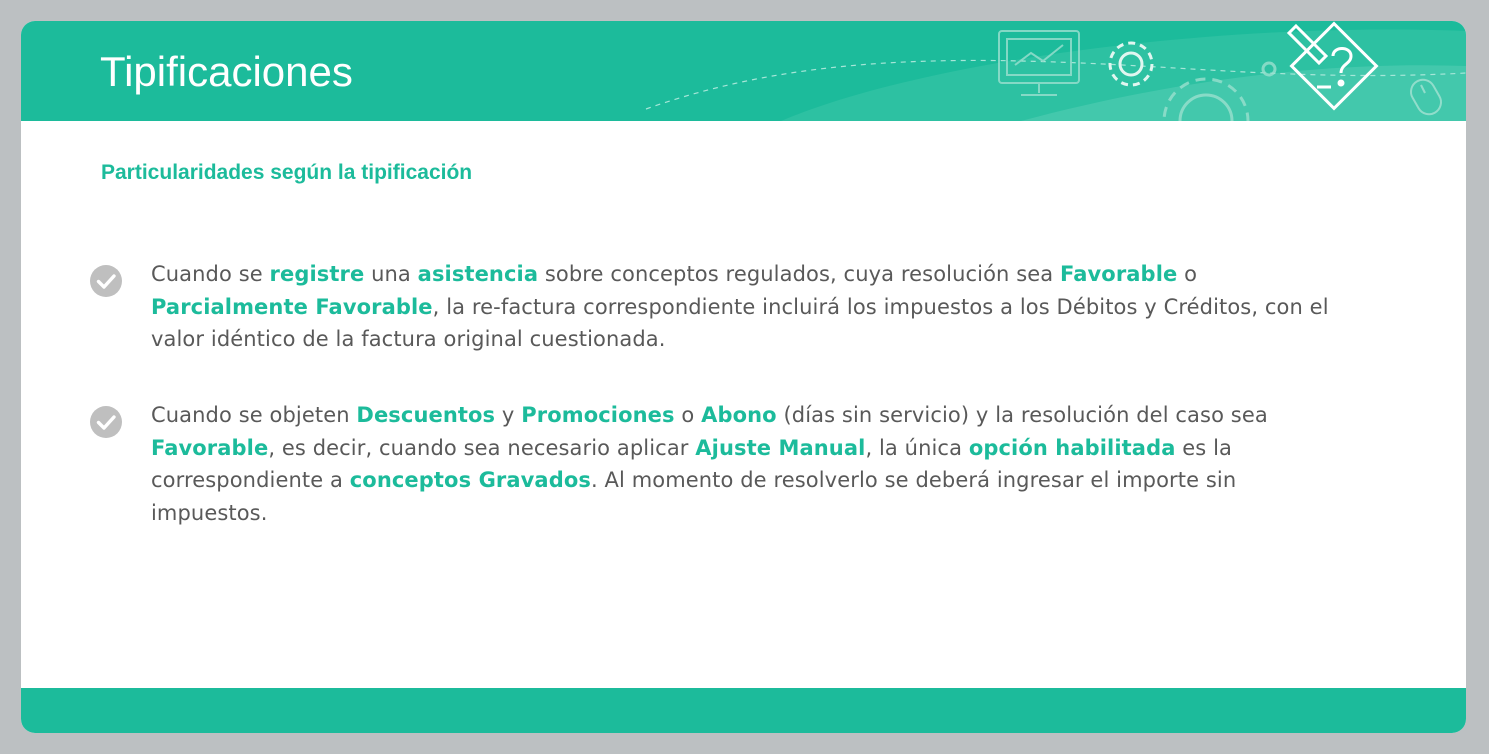 This screenshot has height=754, width=1489. Describe the element at coordinates (917, 447) in the screenshot. I see `bullet-text-segment: , la única` at that location.